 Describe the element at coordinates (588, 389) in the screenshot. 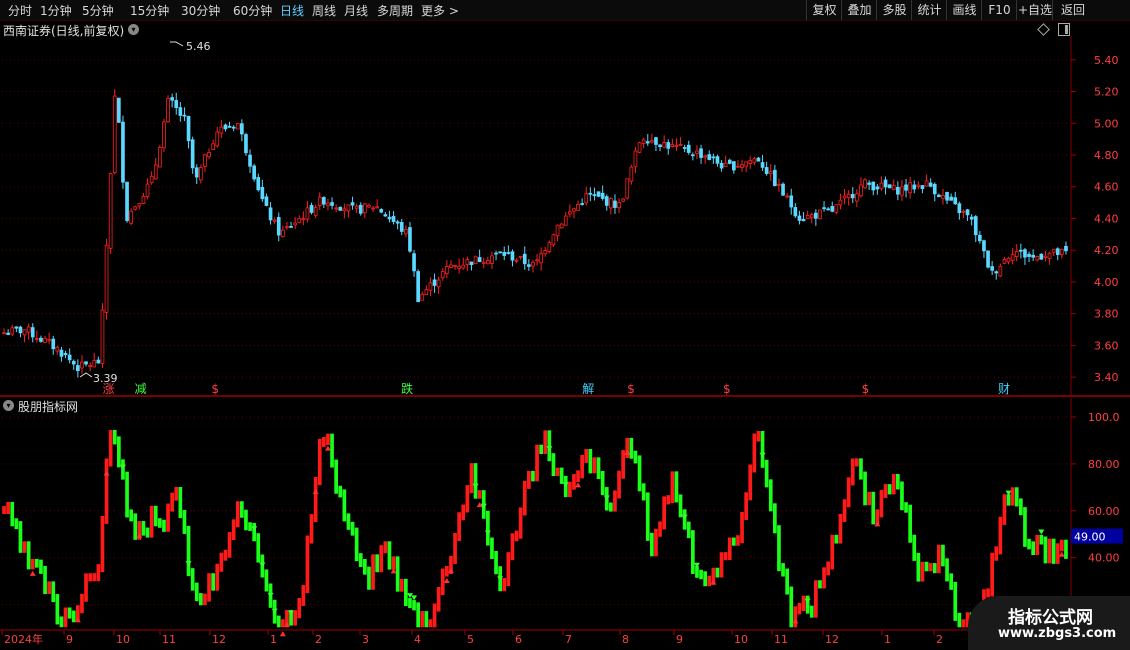

I see `event-marker-4: 解` at that location.